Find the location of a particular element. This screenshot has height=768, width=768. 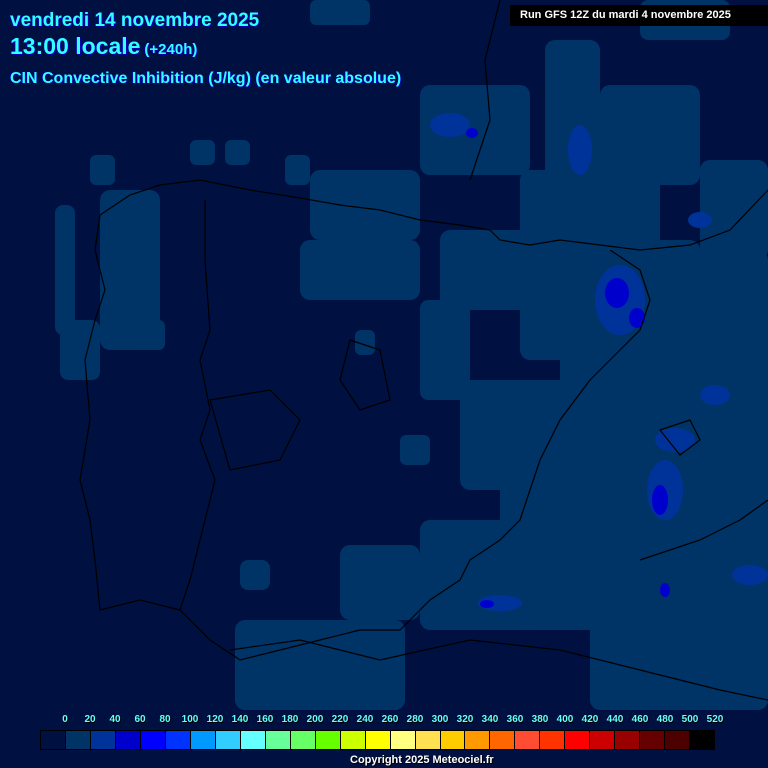

legend-label: 260 is located at coordinates (390, 719).